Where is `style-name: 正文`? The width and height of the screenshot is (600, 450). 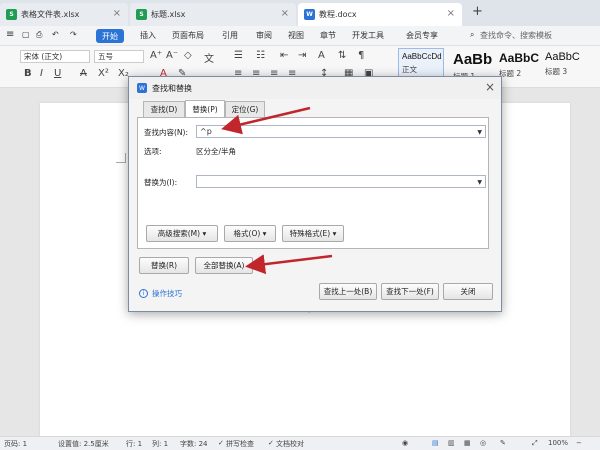
style-name: 正文 is located at coordinates (409, 69).